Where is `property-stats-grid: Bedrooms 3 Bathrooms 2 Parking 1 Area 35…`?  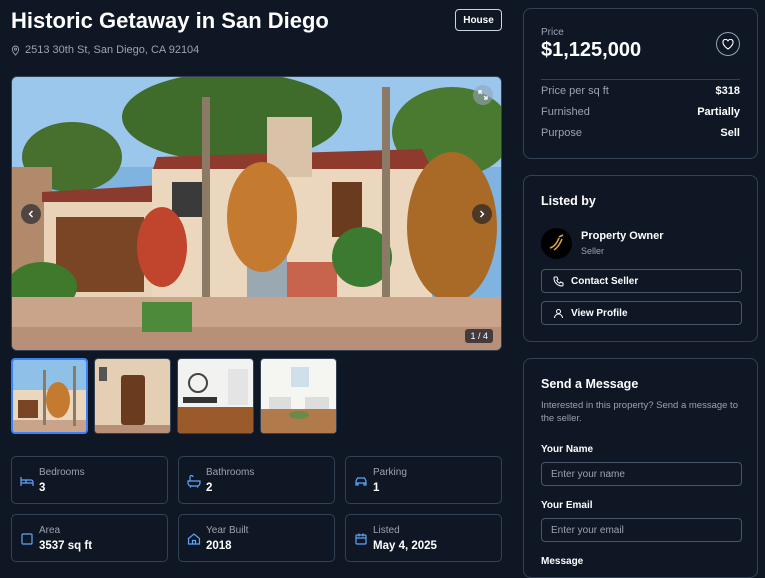 property-stats-grid: Bedrooms 3 Bathrooms 2 Parking 1 Area 35… is located at coordinates (256, 509).